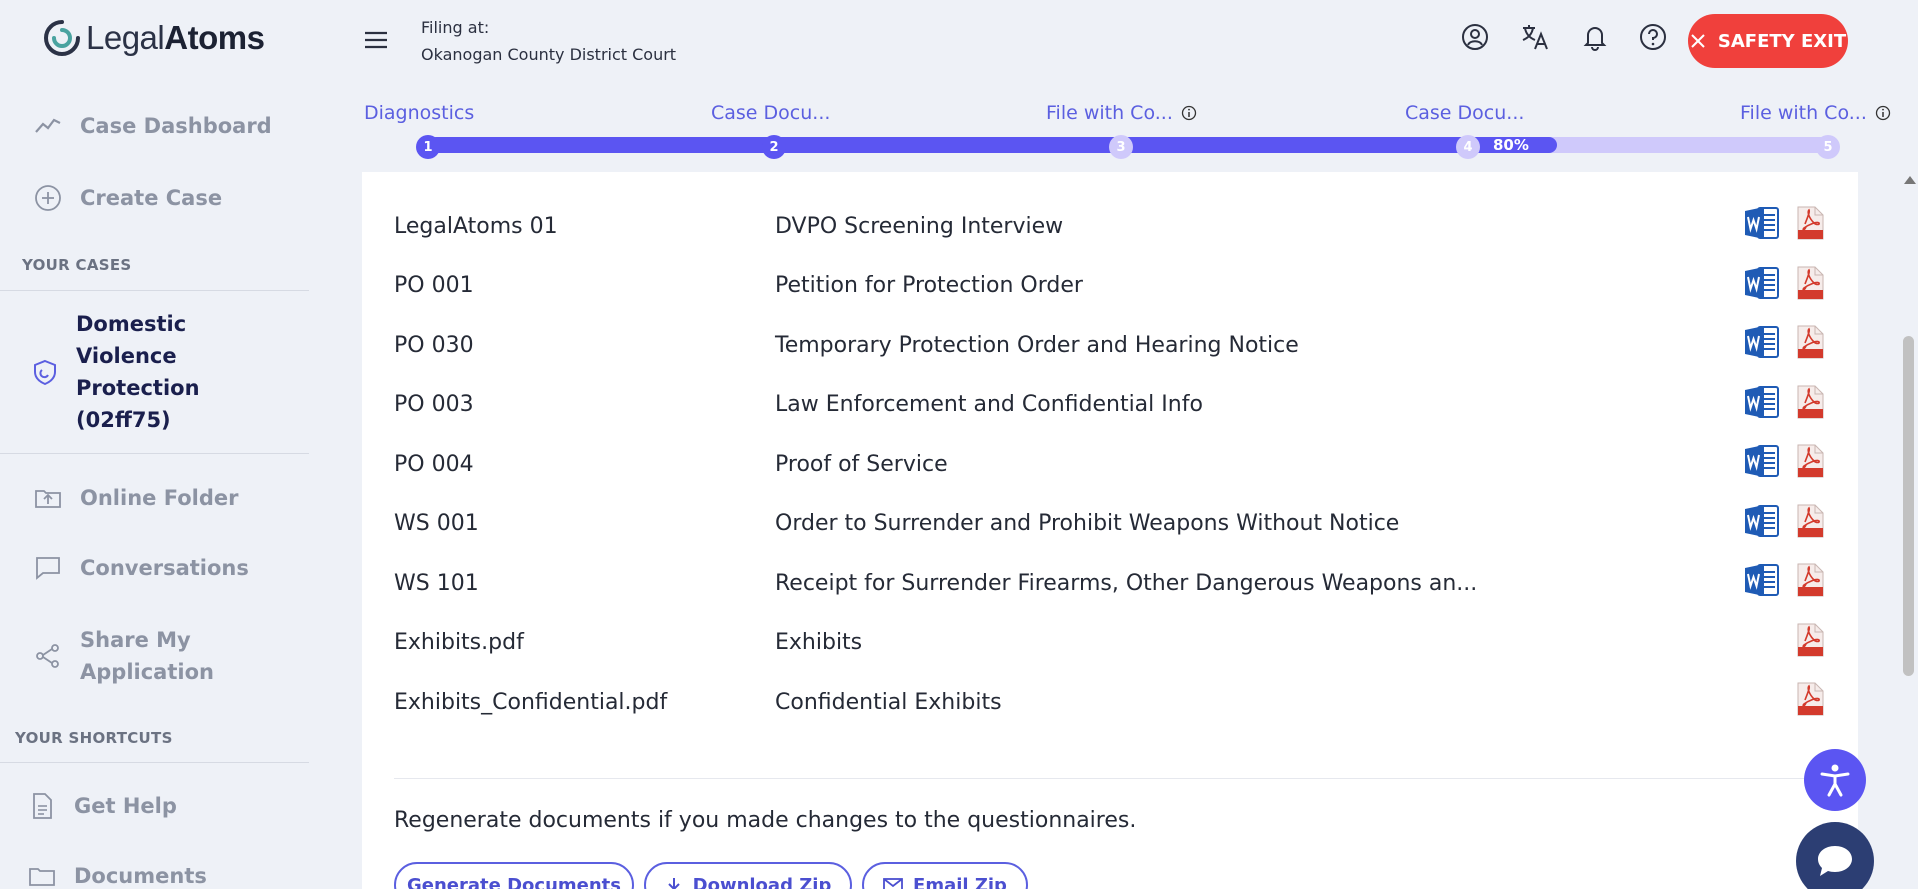  What do you see at coordinates (1468, 147) in the screenshot?
I see `step-dot-4: 4` at bounding box center [1468, 147].